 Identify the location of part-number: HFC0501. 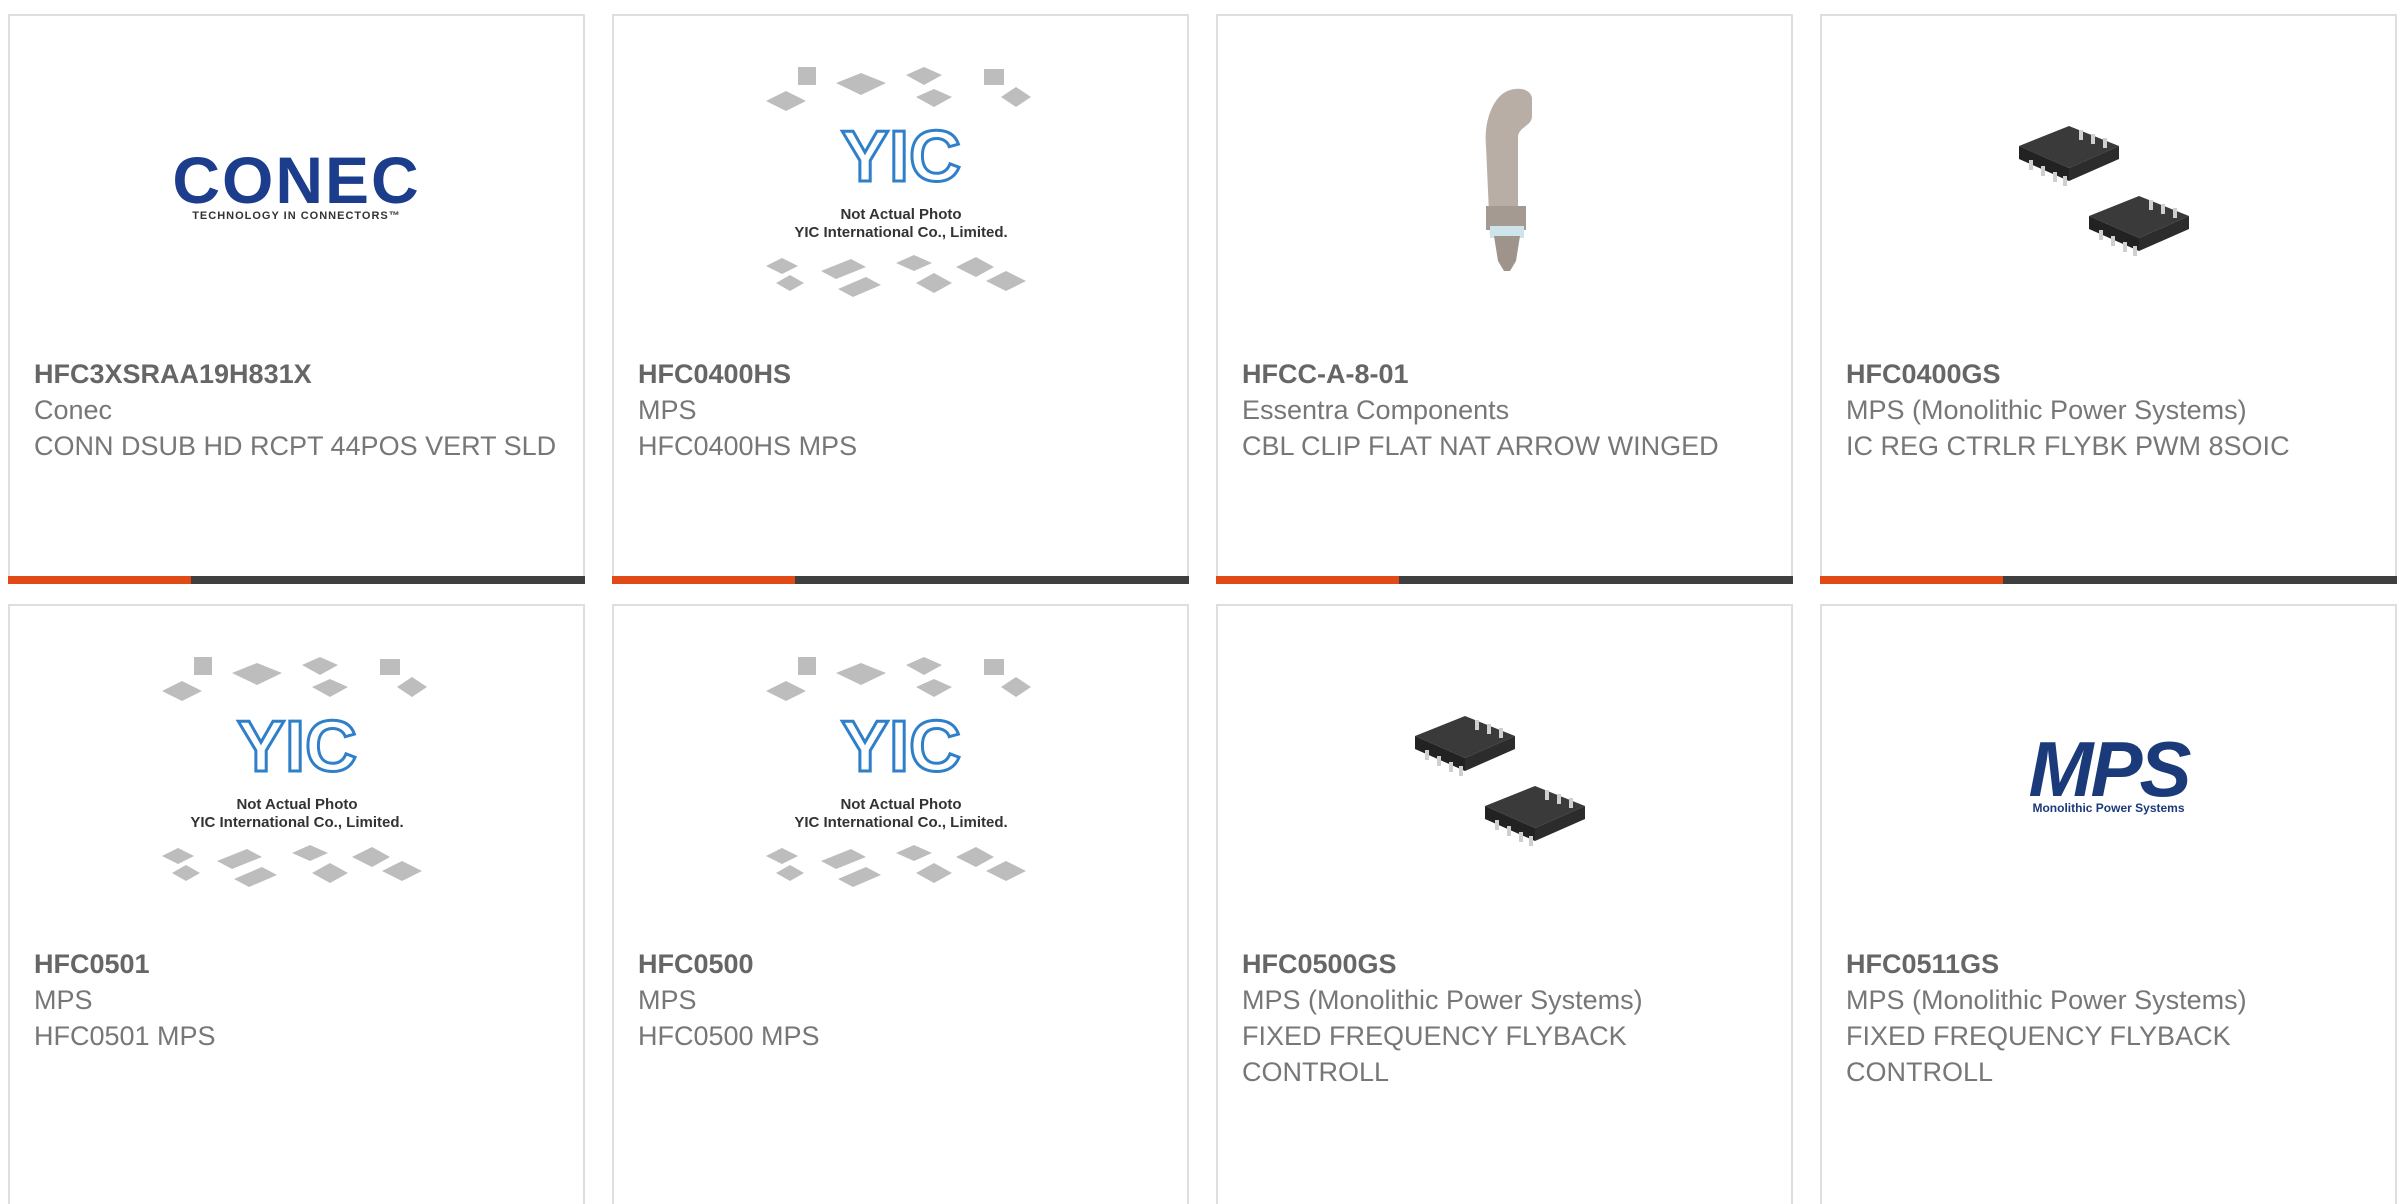
(296, 964).